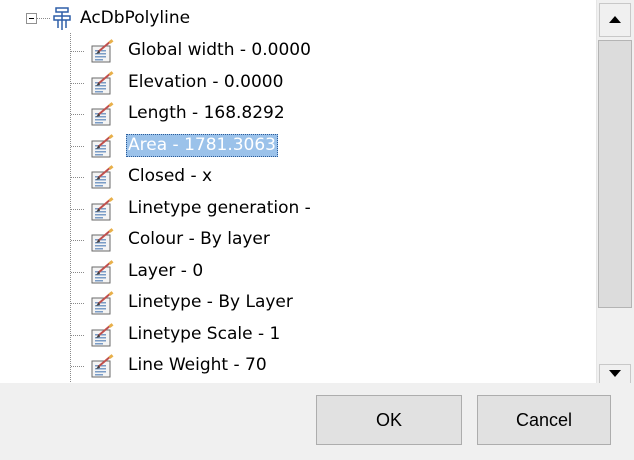 The width and height of the screenshot is (634, 460). What do you see at coordinates (334, 209) in the screenshot?
I see `tree-item: Linetype generation -` at bounding box center [334, 209].